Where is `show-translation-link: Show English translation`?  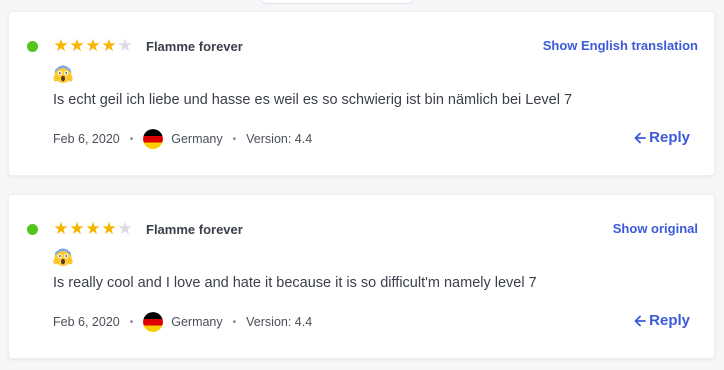 show-translation-link: Show English translation is located at coordinates (620, 45).